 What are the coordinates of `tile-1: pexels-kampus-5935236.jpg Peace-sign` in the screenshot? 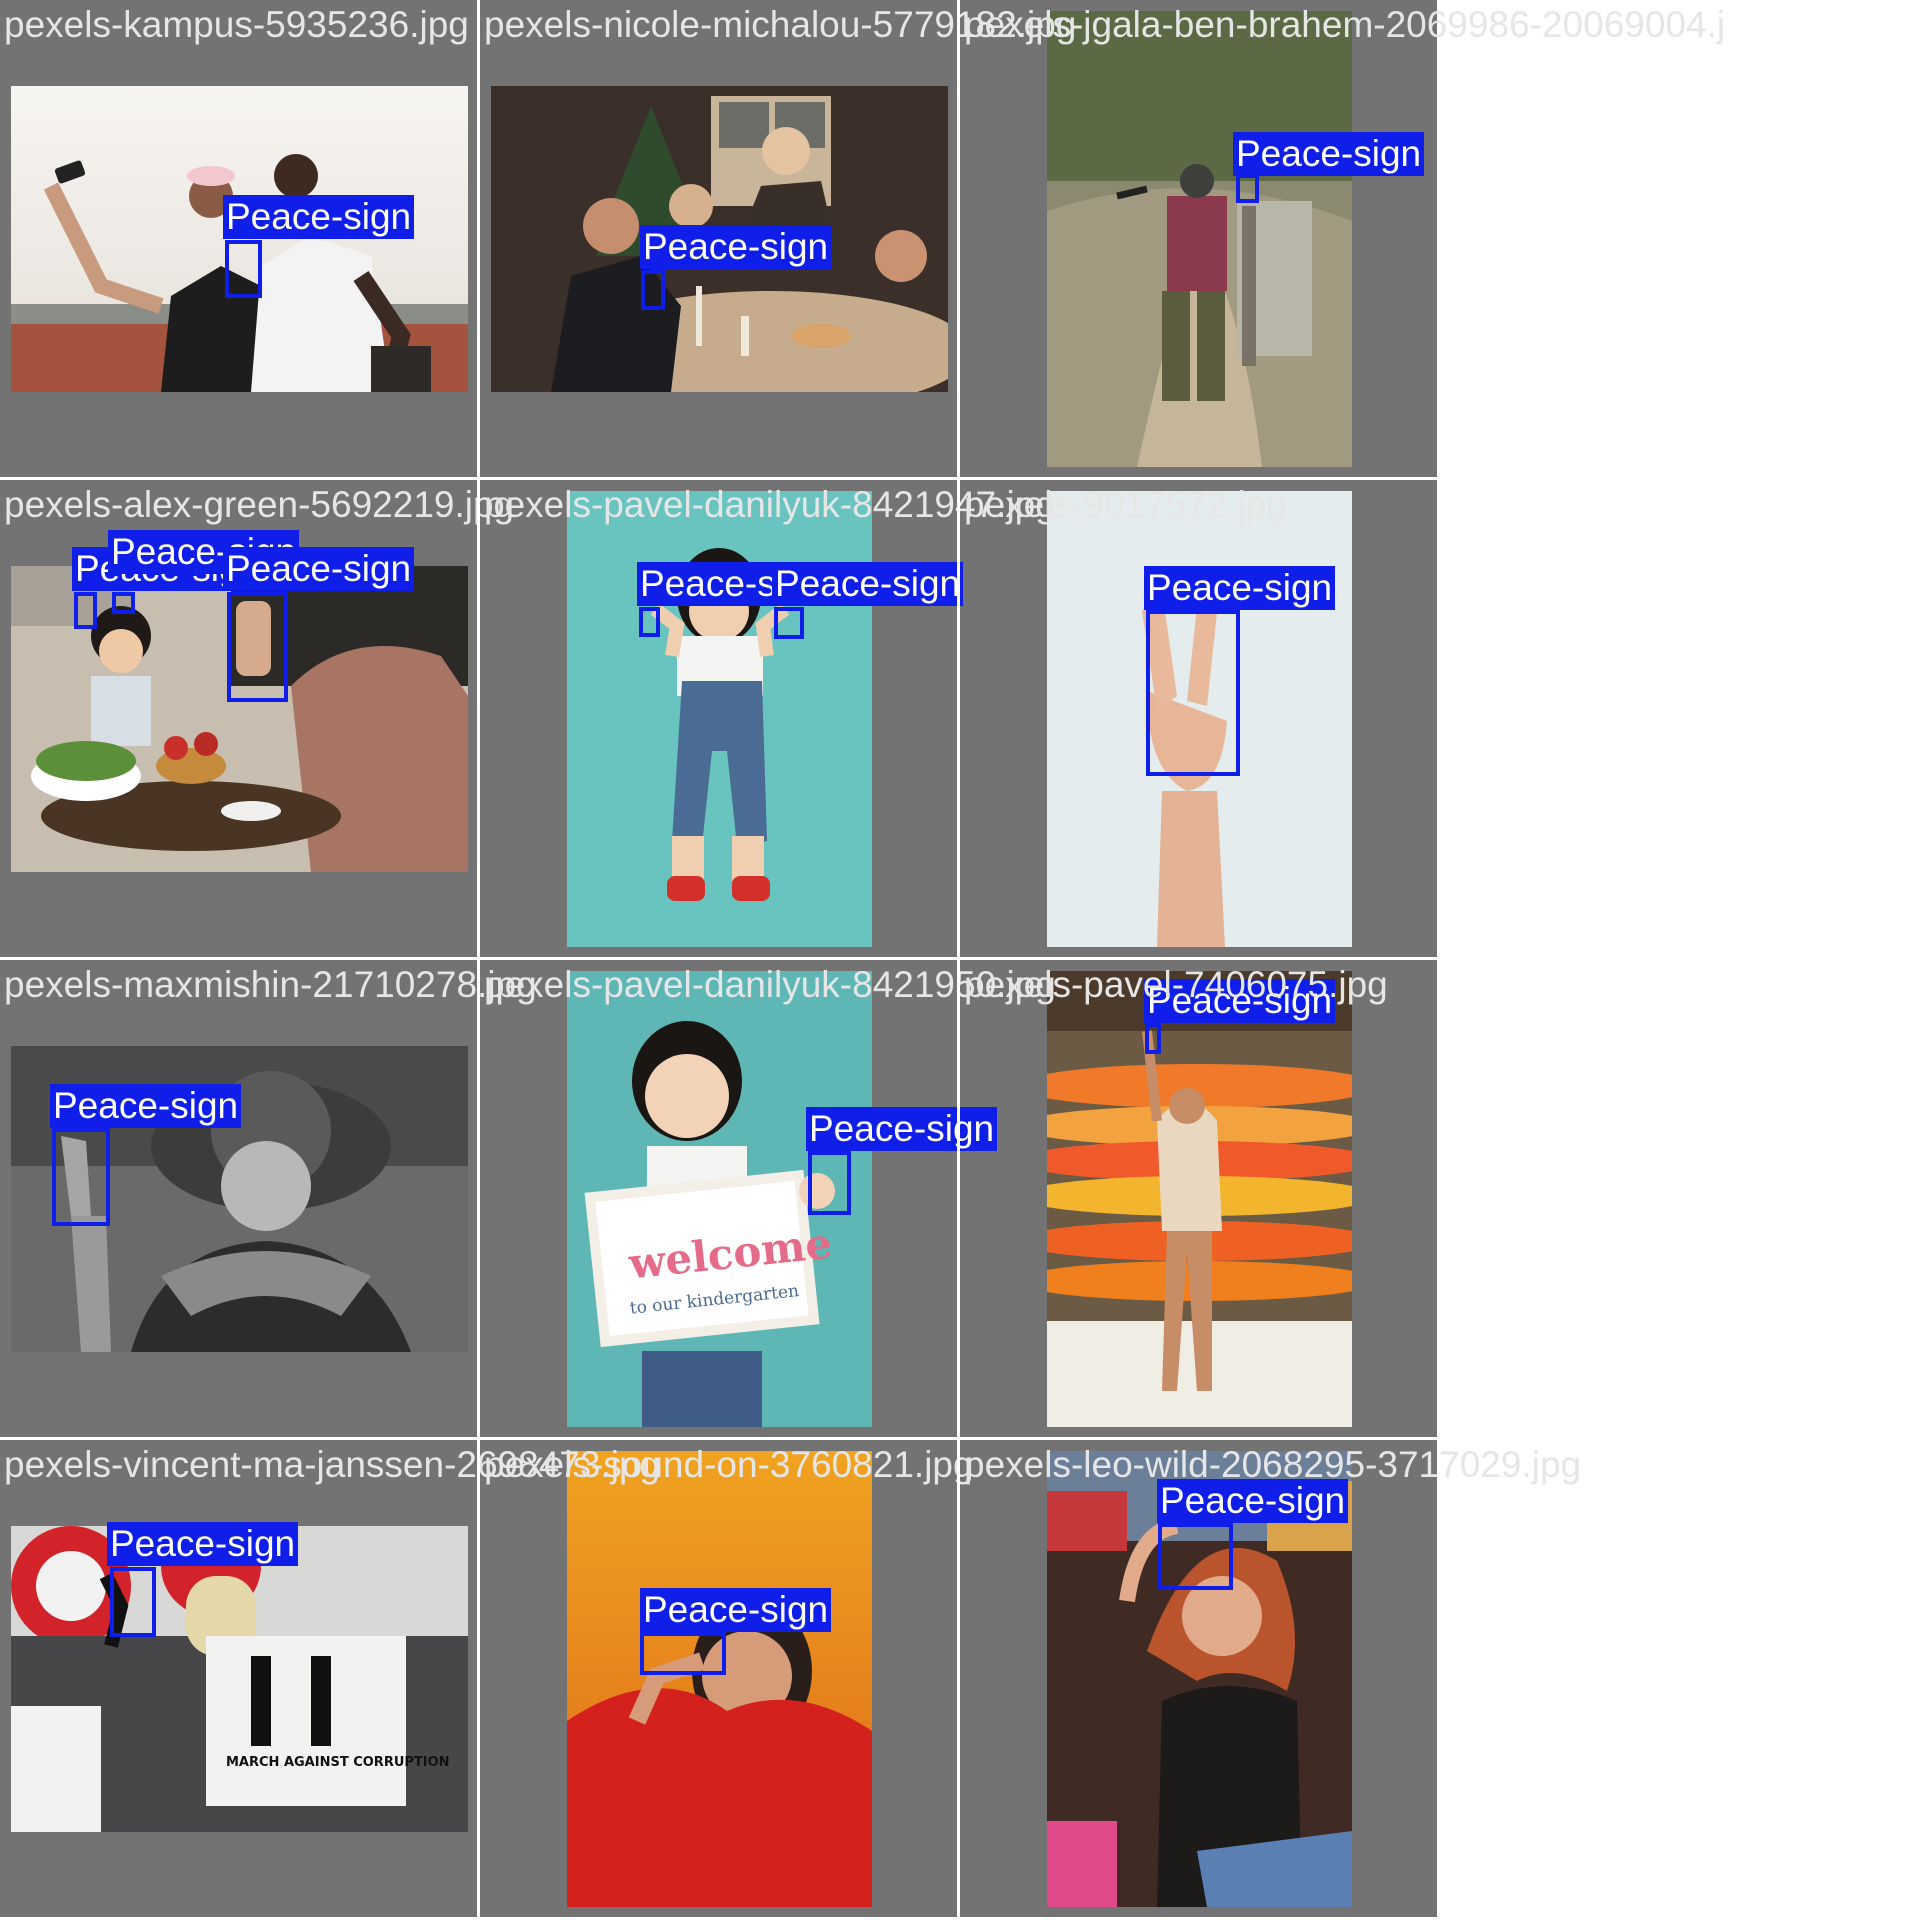 It's located at (238, 238).